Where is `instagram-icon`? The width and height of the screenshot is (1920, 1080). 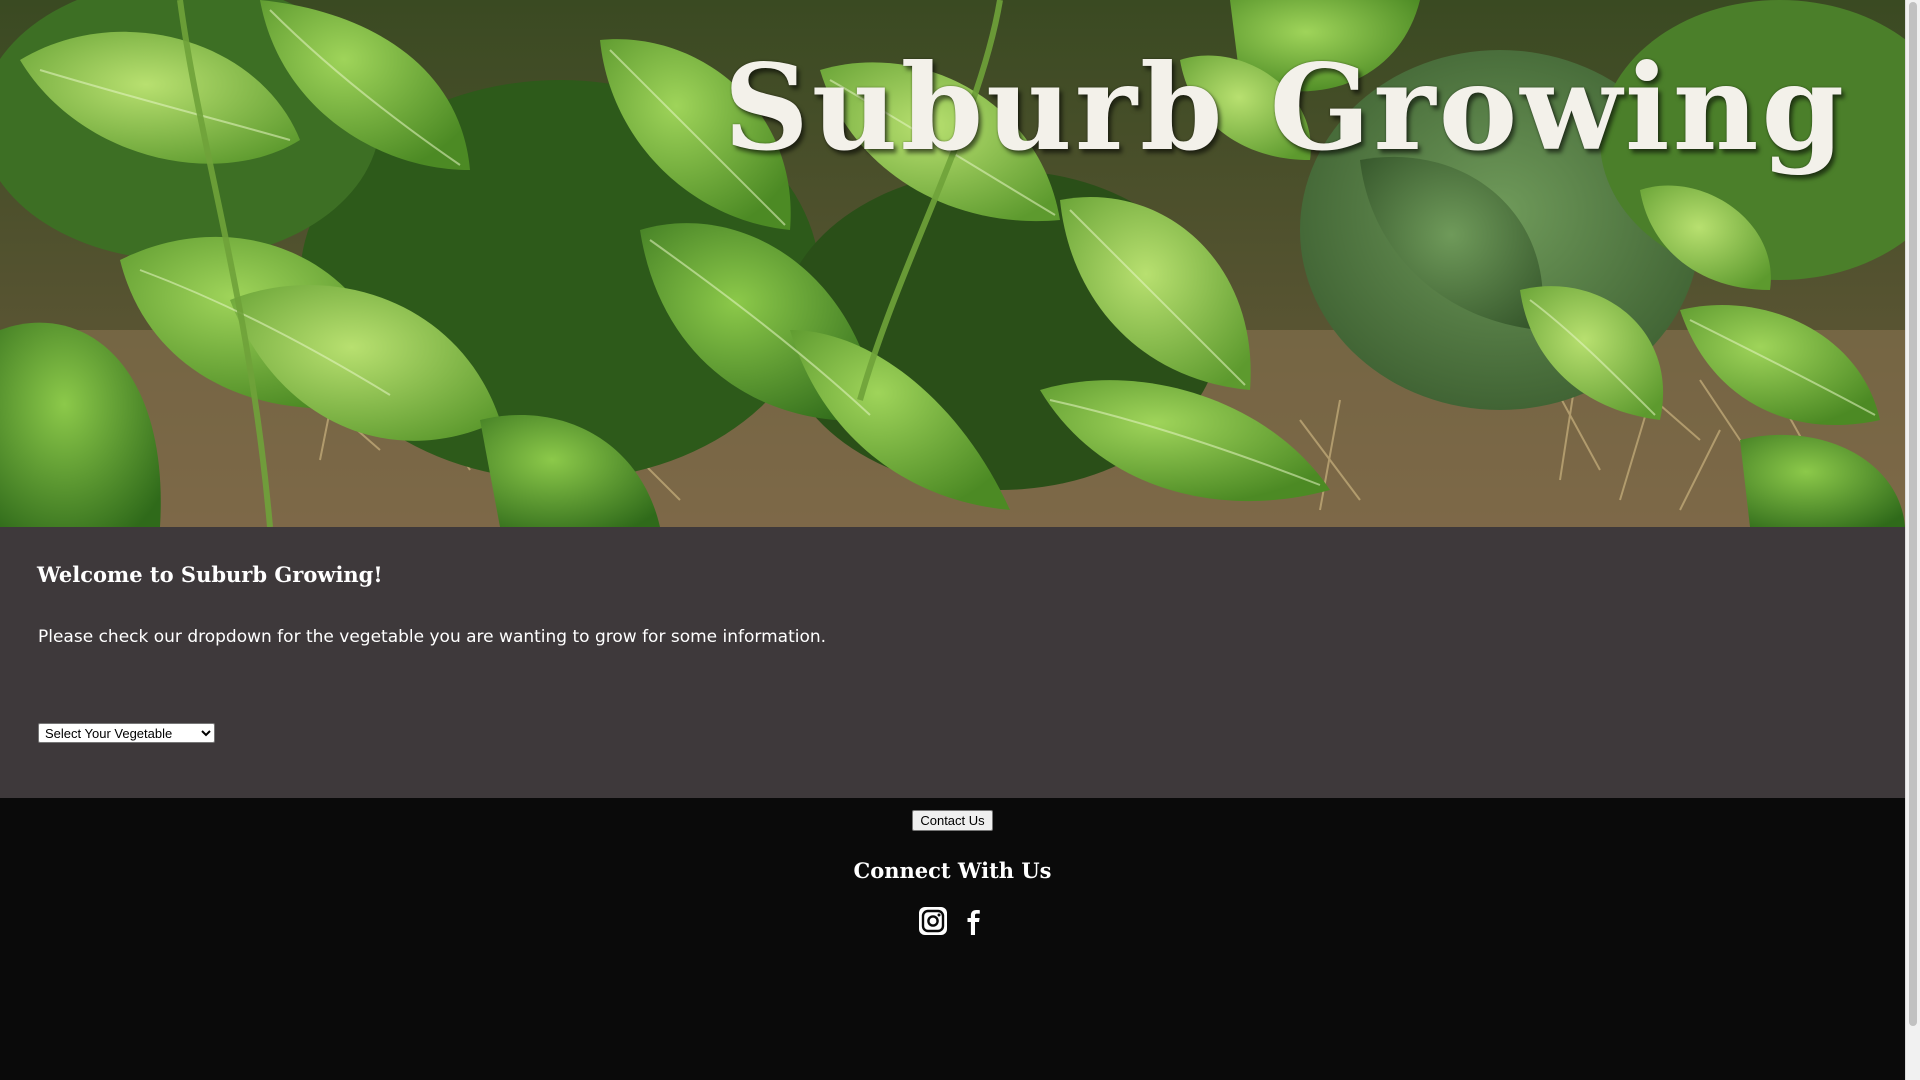 instagram-icon is located at coordinates (933, 921).